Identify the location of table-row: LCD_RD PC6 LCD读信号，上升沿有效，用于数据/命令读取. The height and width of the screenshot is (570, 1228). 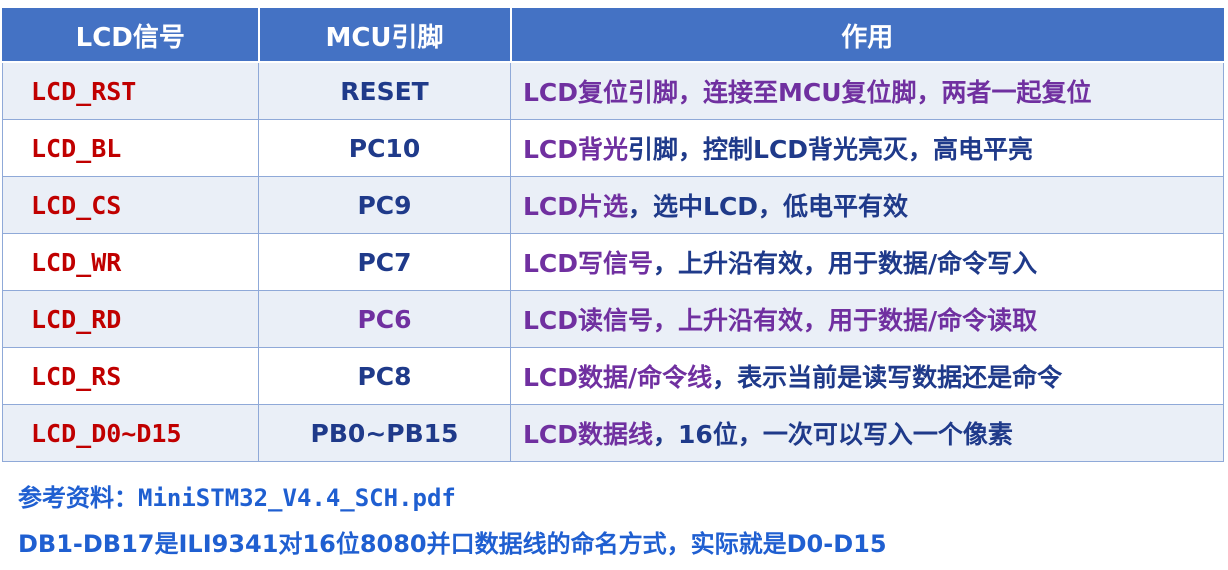
(613, 319).